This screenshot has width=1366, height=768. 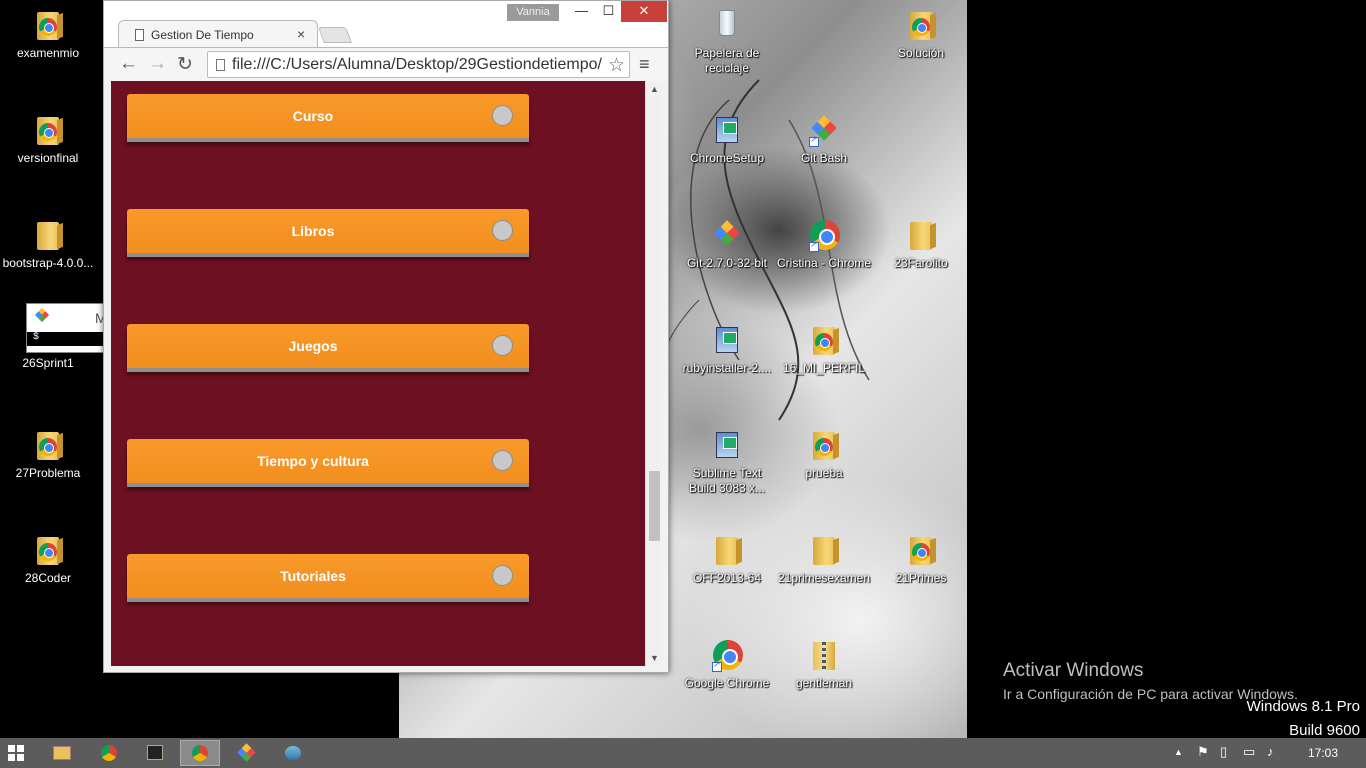 What do you see at coordinates (328, 461) in the screenshot?
I see `card-tiempo-y-cultura: Tiempo y cultura` at bounding box center [328, 461].